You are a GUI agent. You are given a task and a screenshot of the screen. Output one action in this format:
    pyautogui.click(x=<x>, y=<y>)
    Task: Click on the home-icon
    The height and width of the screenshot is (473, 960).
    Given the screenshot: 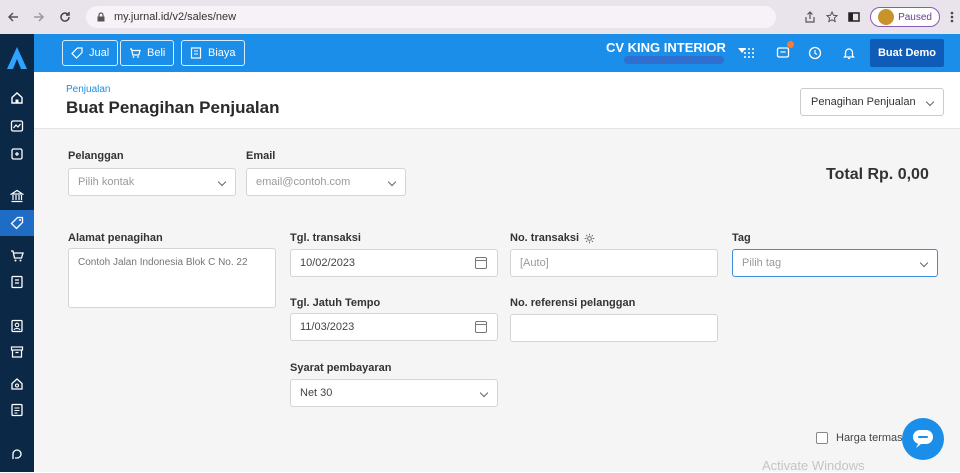 What is the action you would take?
    pyautogui.click(x=17, y=98)
    